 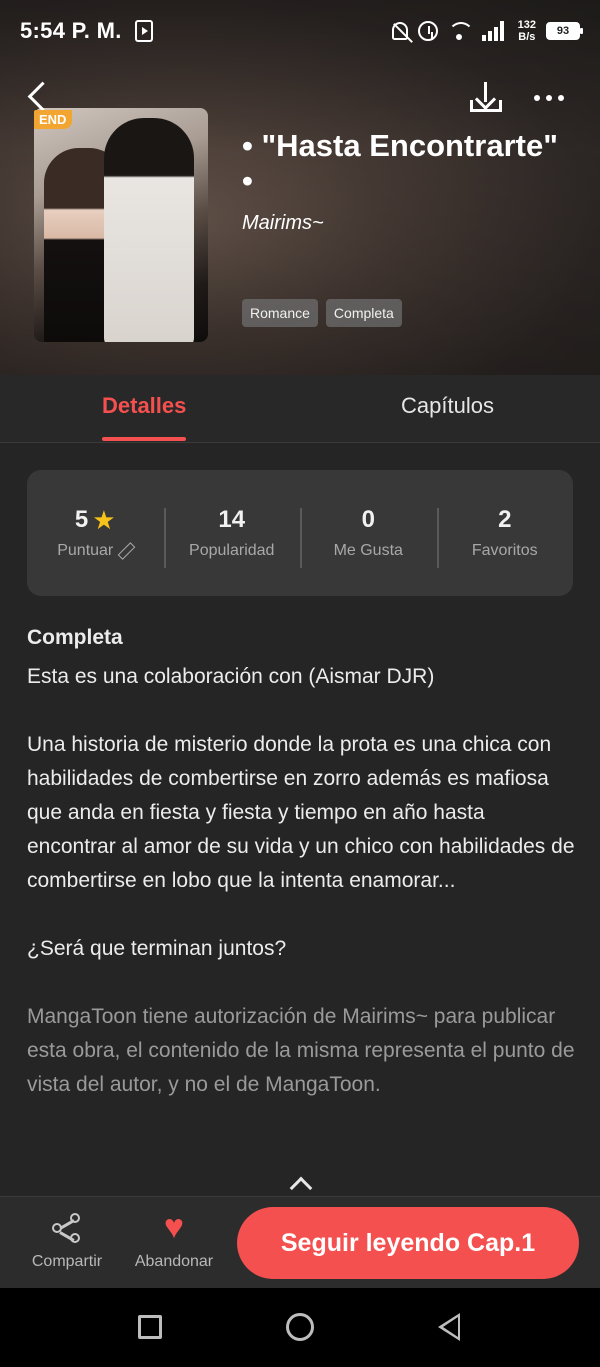 I want to click on likes-value: 0, so click(x=368, y=519).